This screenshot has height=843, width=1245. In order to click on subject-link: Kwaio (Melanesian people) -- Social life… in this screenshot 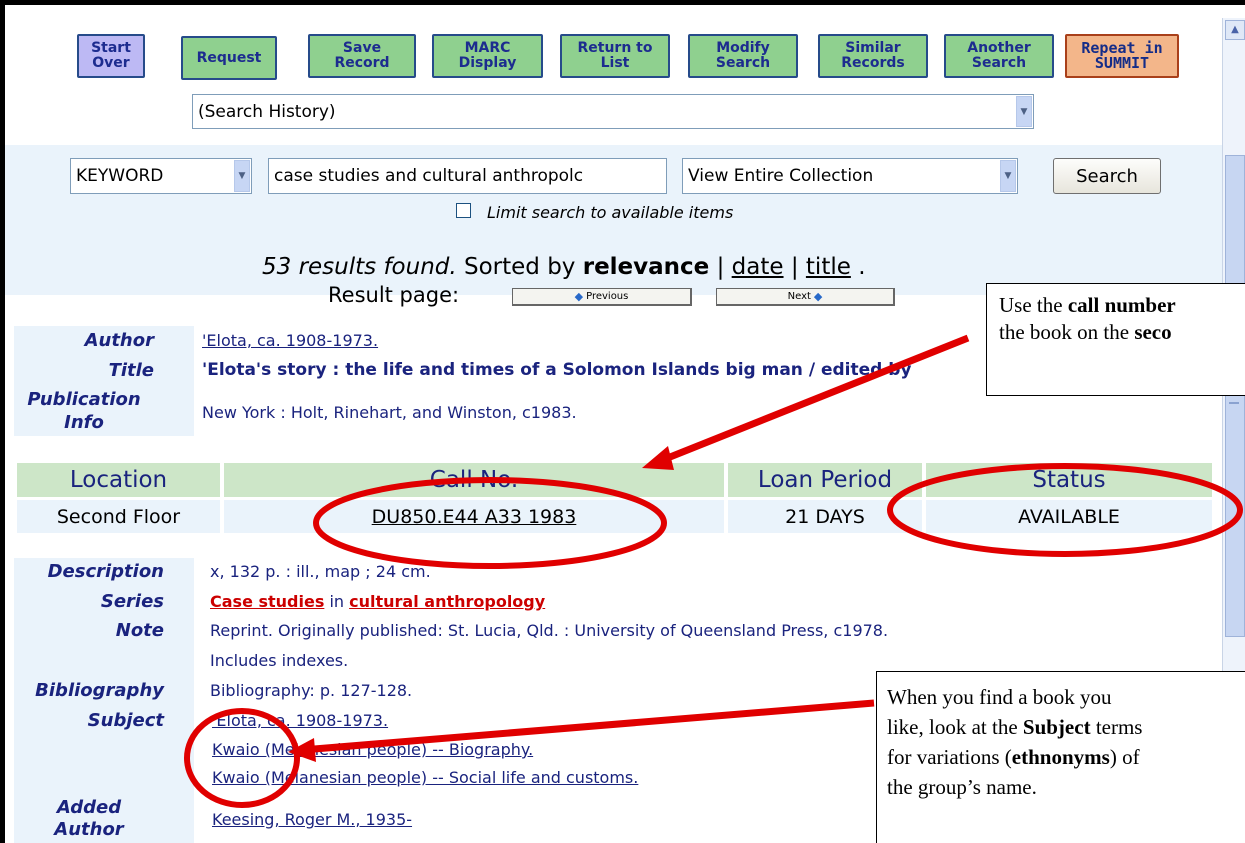, I will do `click(425, 777)`.